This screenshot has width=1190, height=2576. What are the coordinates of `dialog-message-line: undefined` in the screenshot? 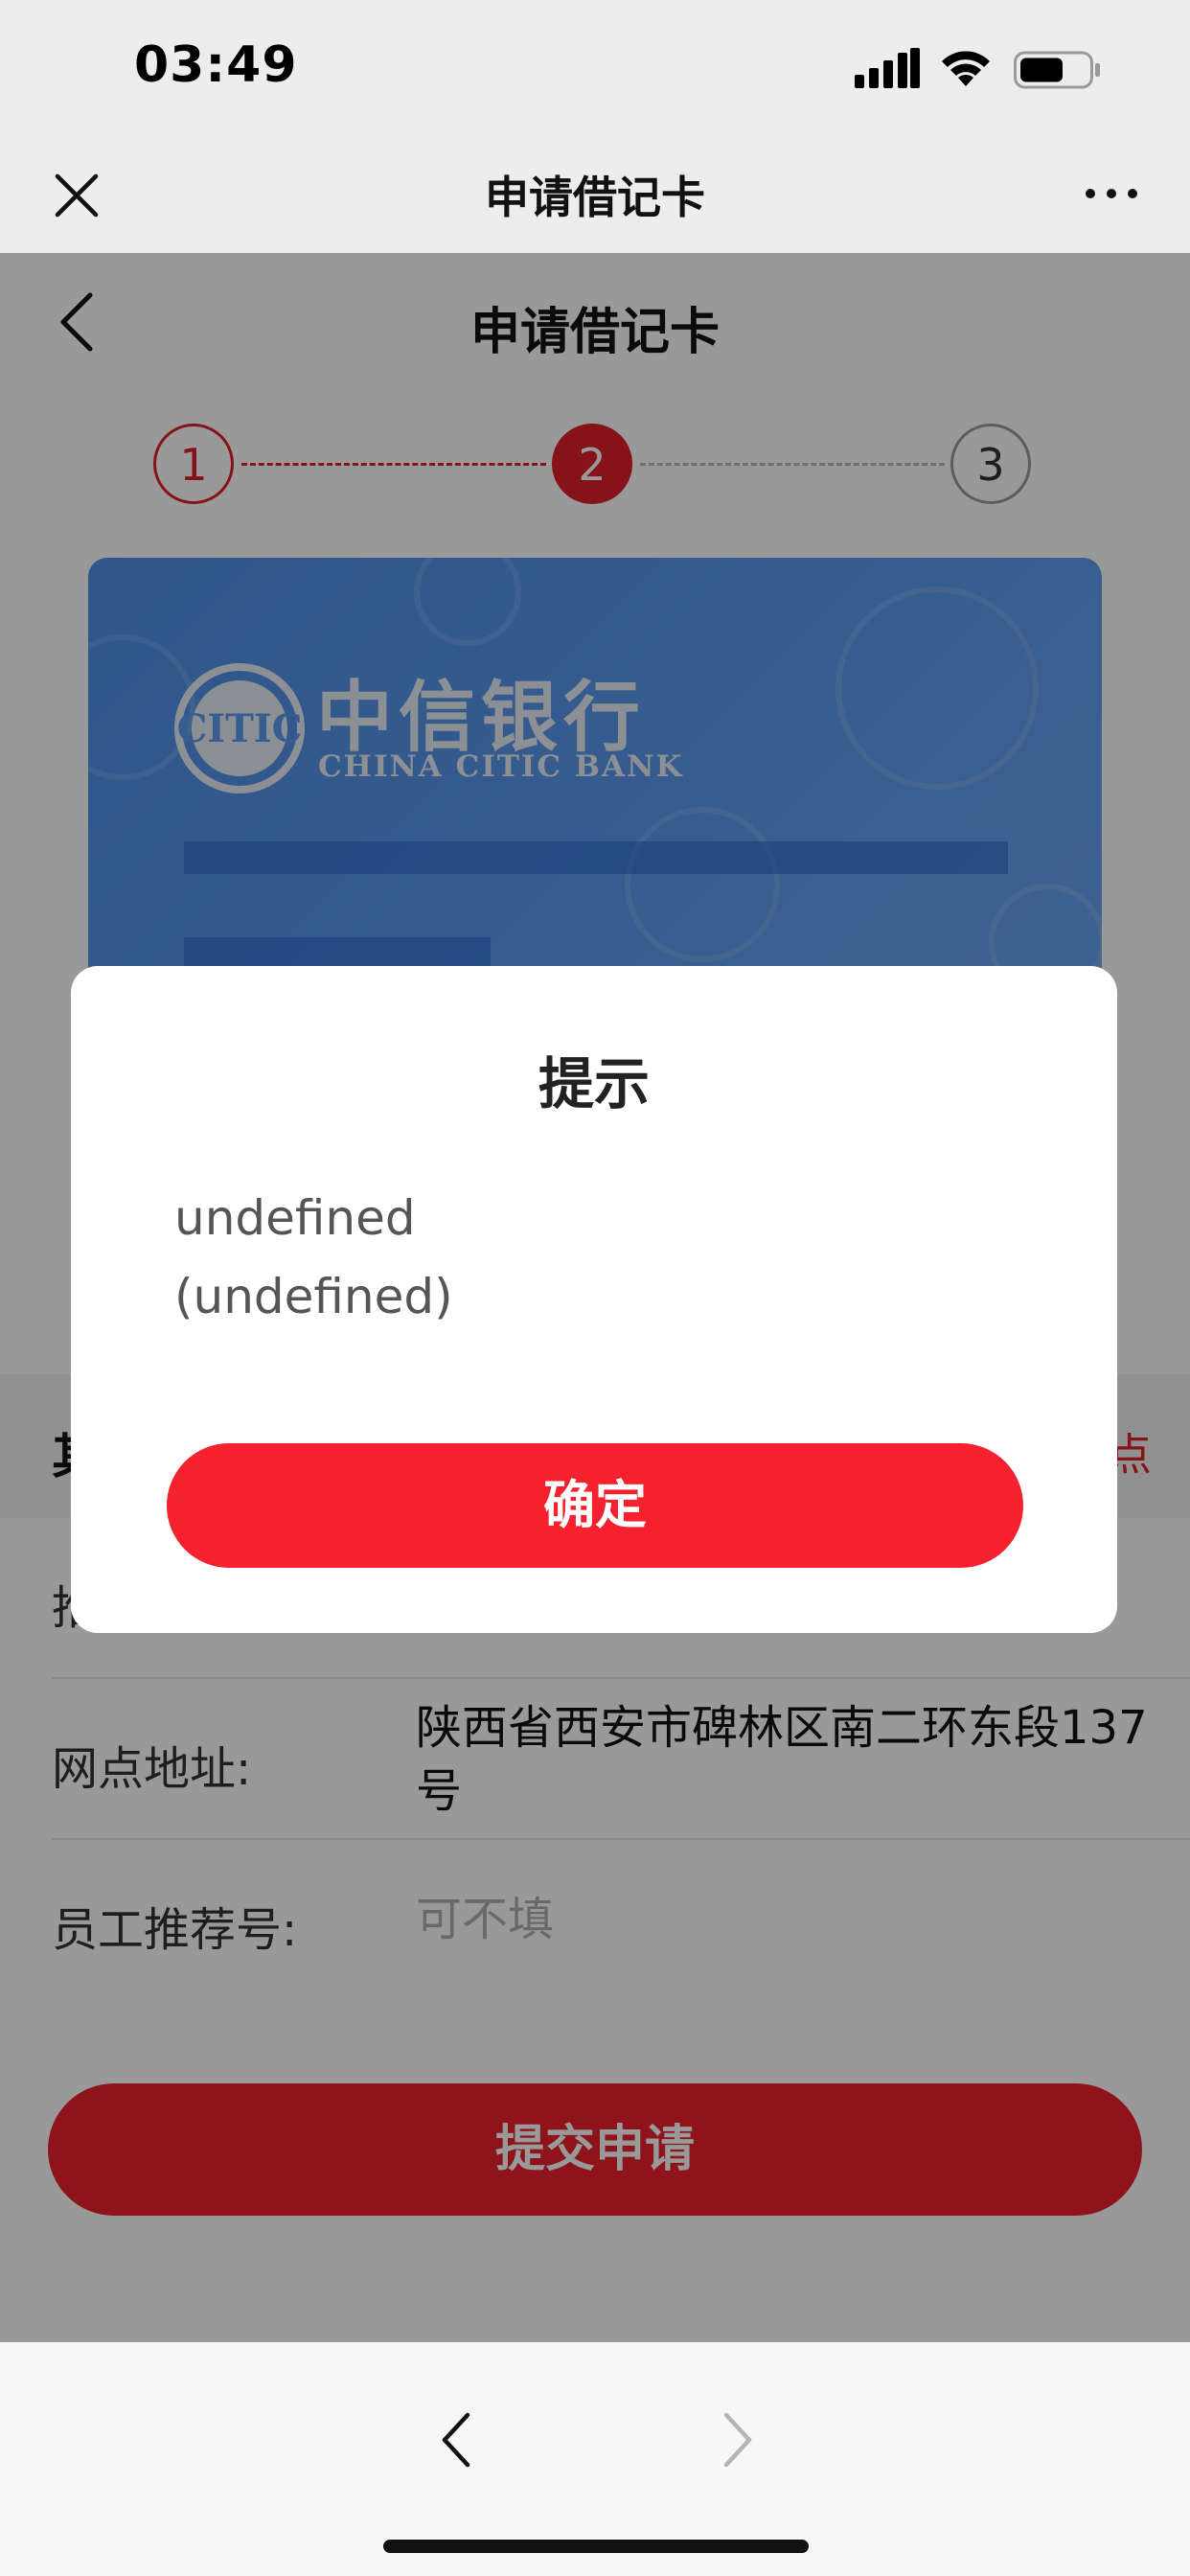 It's located at (295, 1218).